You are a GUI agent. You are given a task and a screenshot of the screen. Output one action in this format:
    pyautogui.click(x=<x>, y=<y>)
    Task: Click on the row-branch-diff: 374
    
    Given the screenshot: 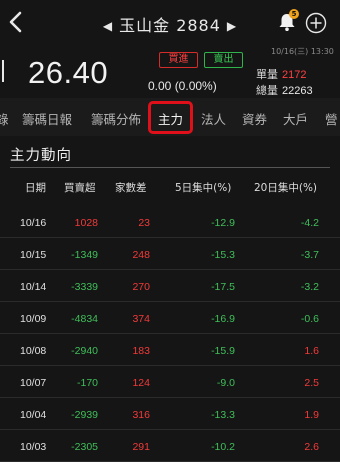 What is the action you would take?
    pyautogui.click(x=141, y=319)
    